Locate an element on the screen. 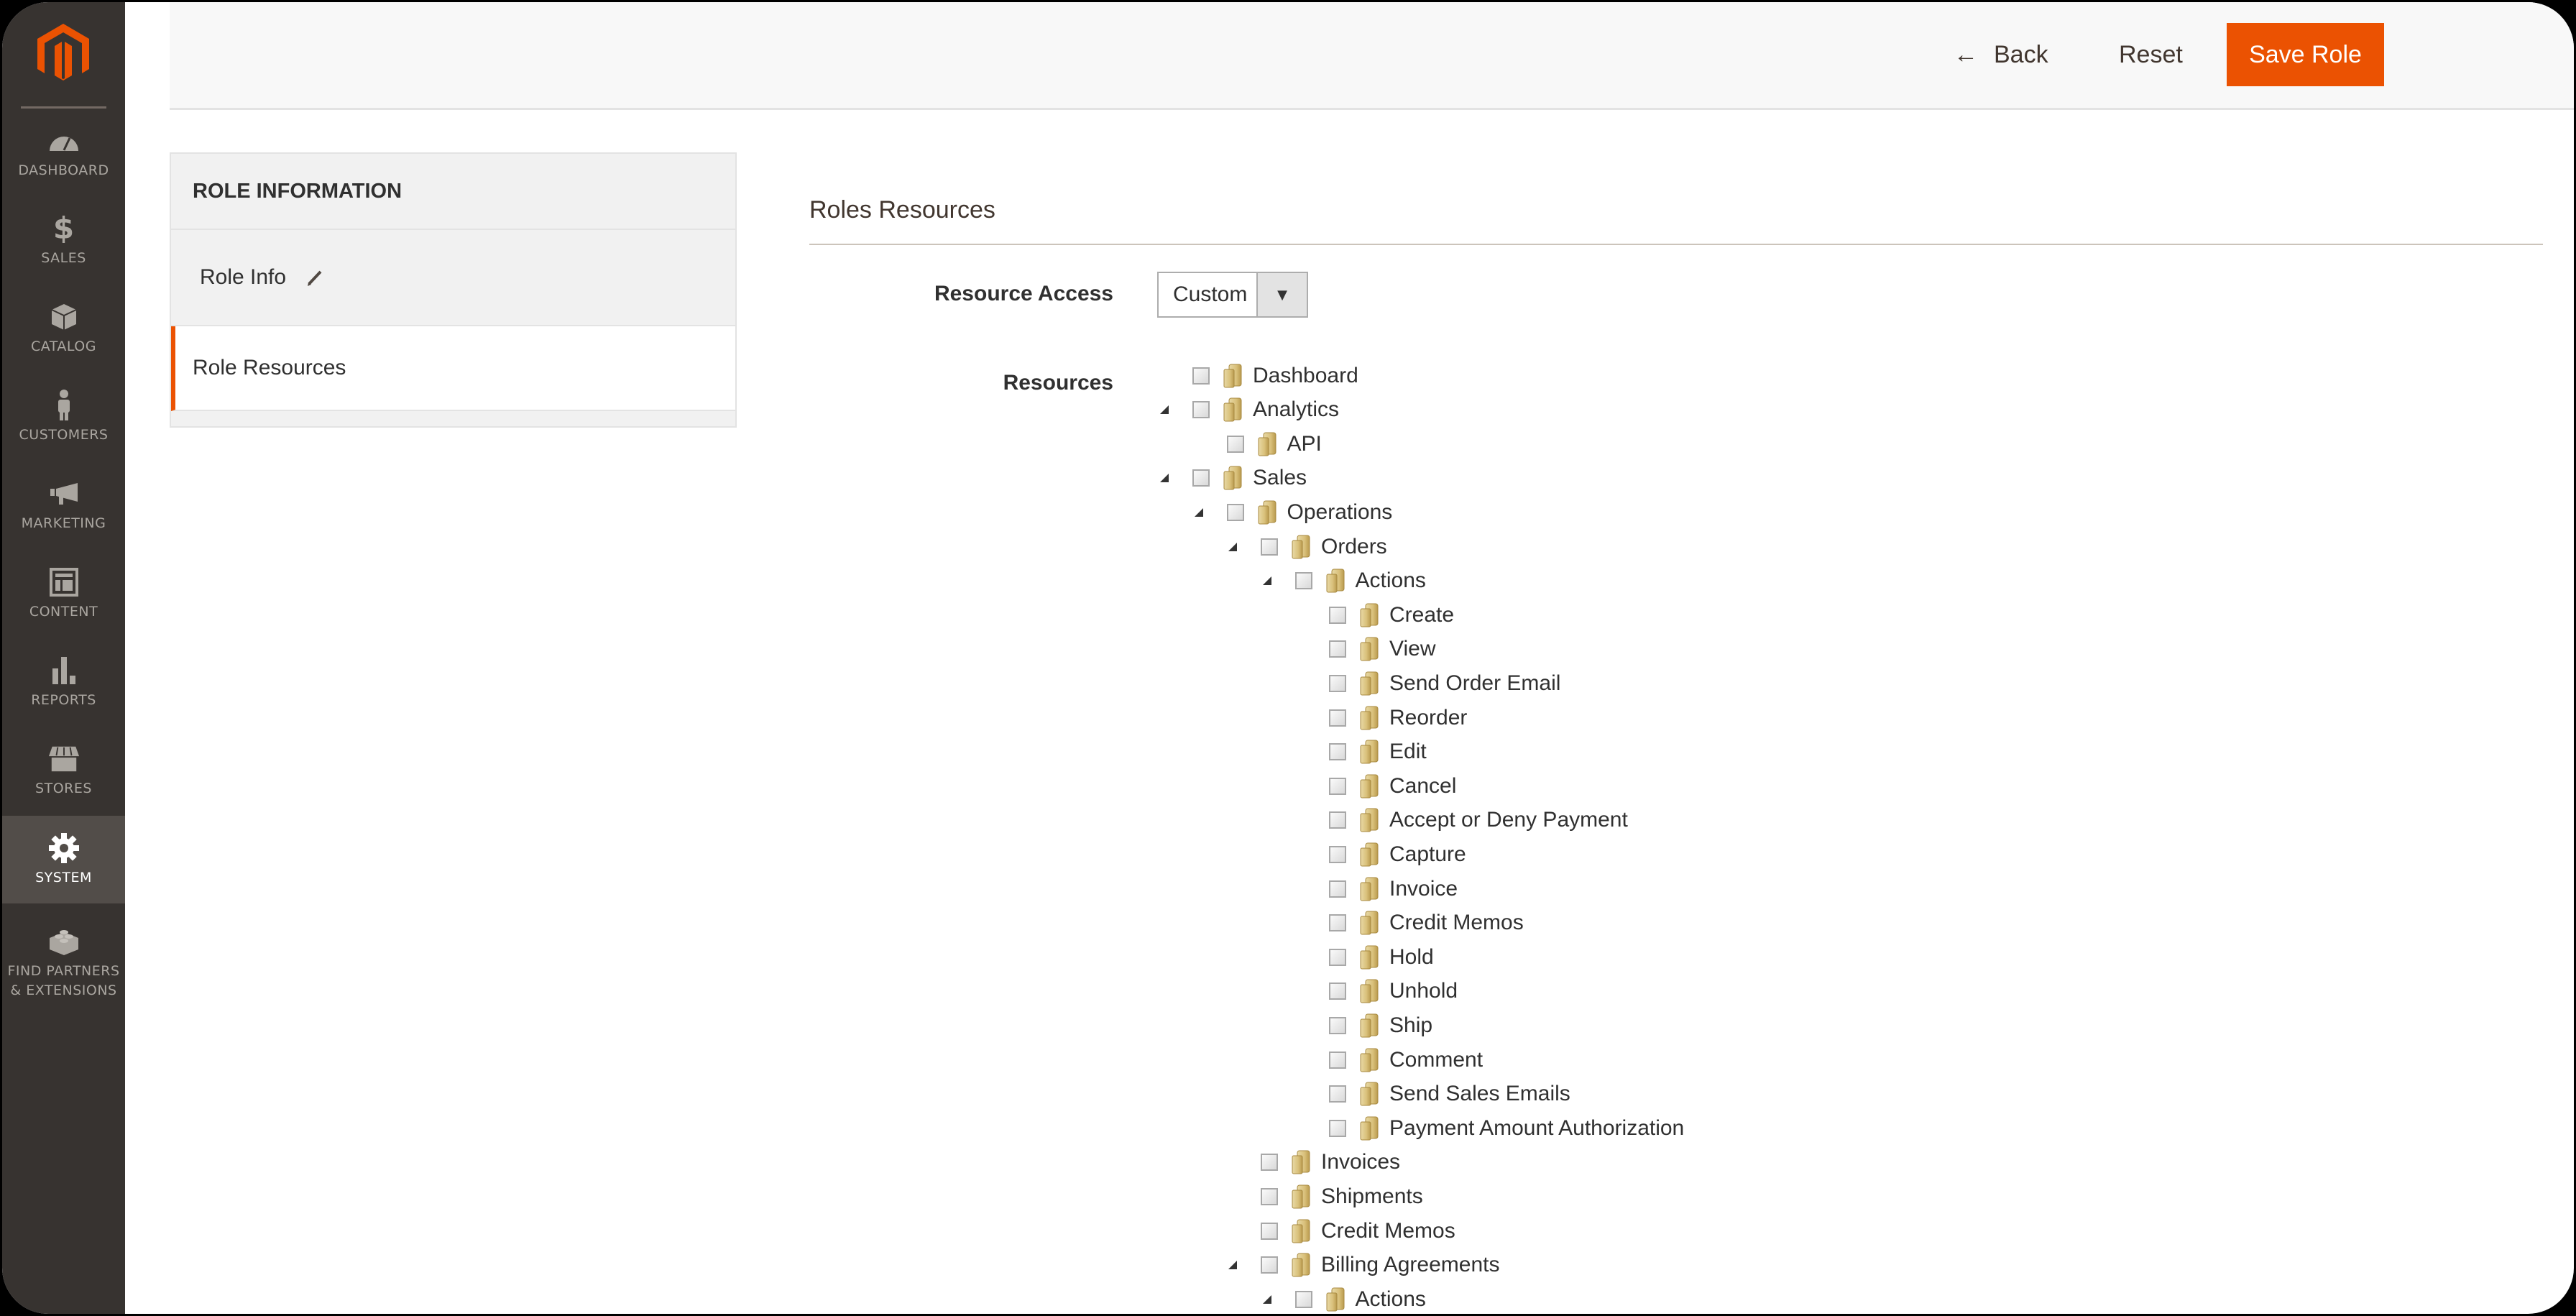 This screenshot has width=2576, height=1316. tree-node-label: Create is located at coordinates (1421, 615).